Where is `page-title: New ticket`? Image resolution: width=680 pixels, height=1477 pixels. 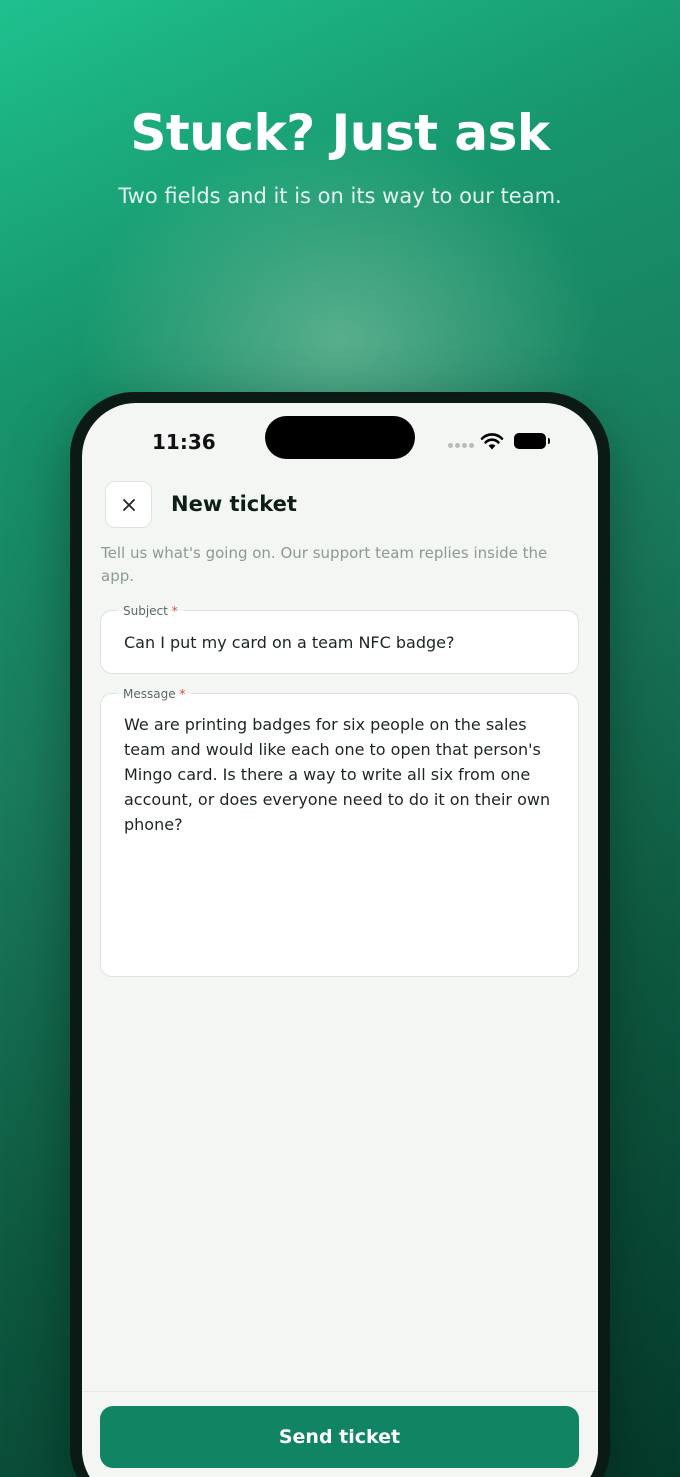
page-title: New ticket is located at coordinates (234, 504).